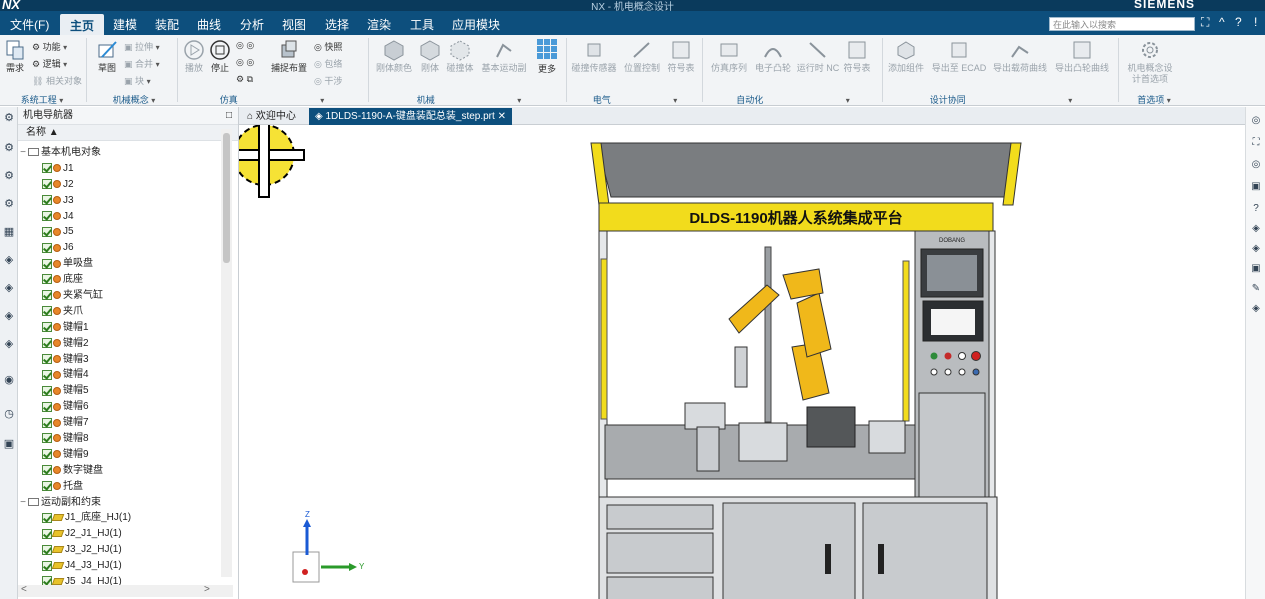  I want to click on tab-welcome: ⌂ 欢迎中心, so click(271, 116).